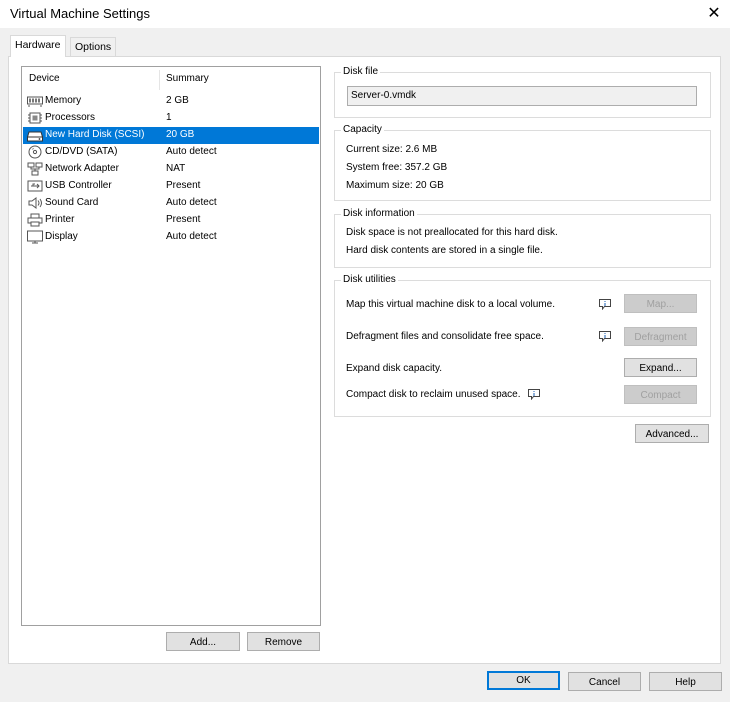 This screenshot has width=730, height=702. Describe the element at coordinates (44, 79) in the screenshot. I see `column-header-device: Device` at that location.